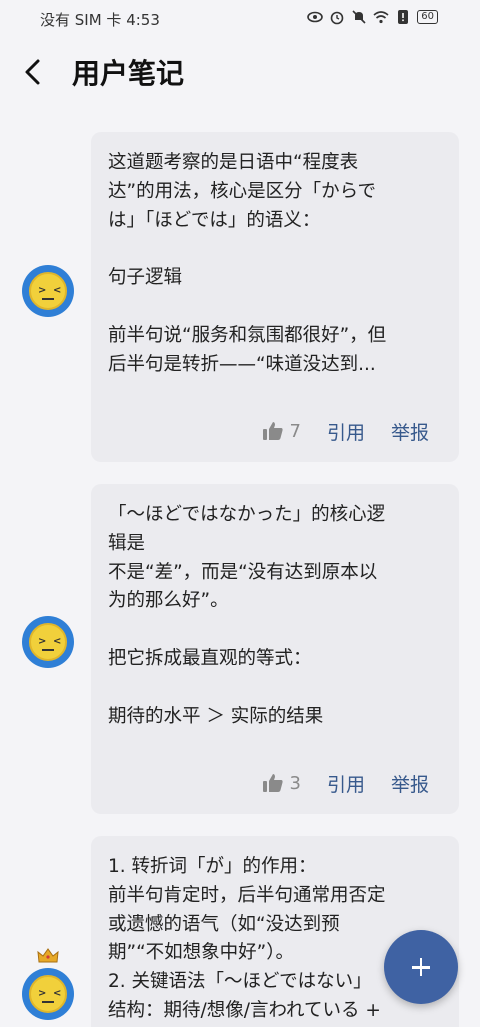 This screenshot has height=1027, width=480. I want to click on like-button: 3, so click(281, 783).